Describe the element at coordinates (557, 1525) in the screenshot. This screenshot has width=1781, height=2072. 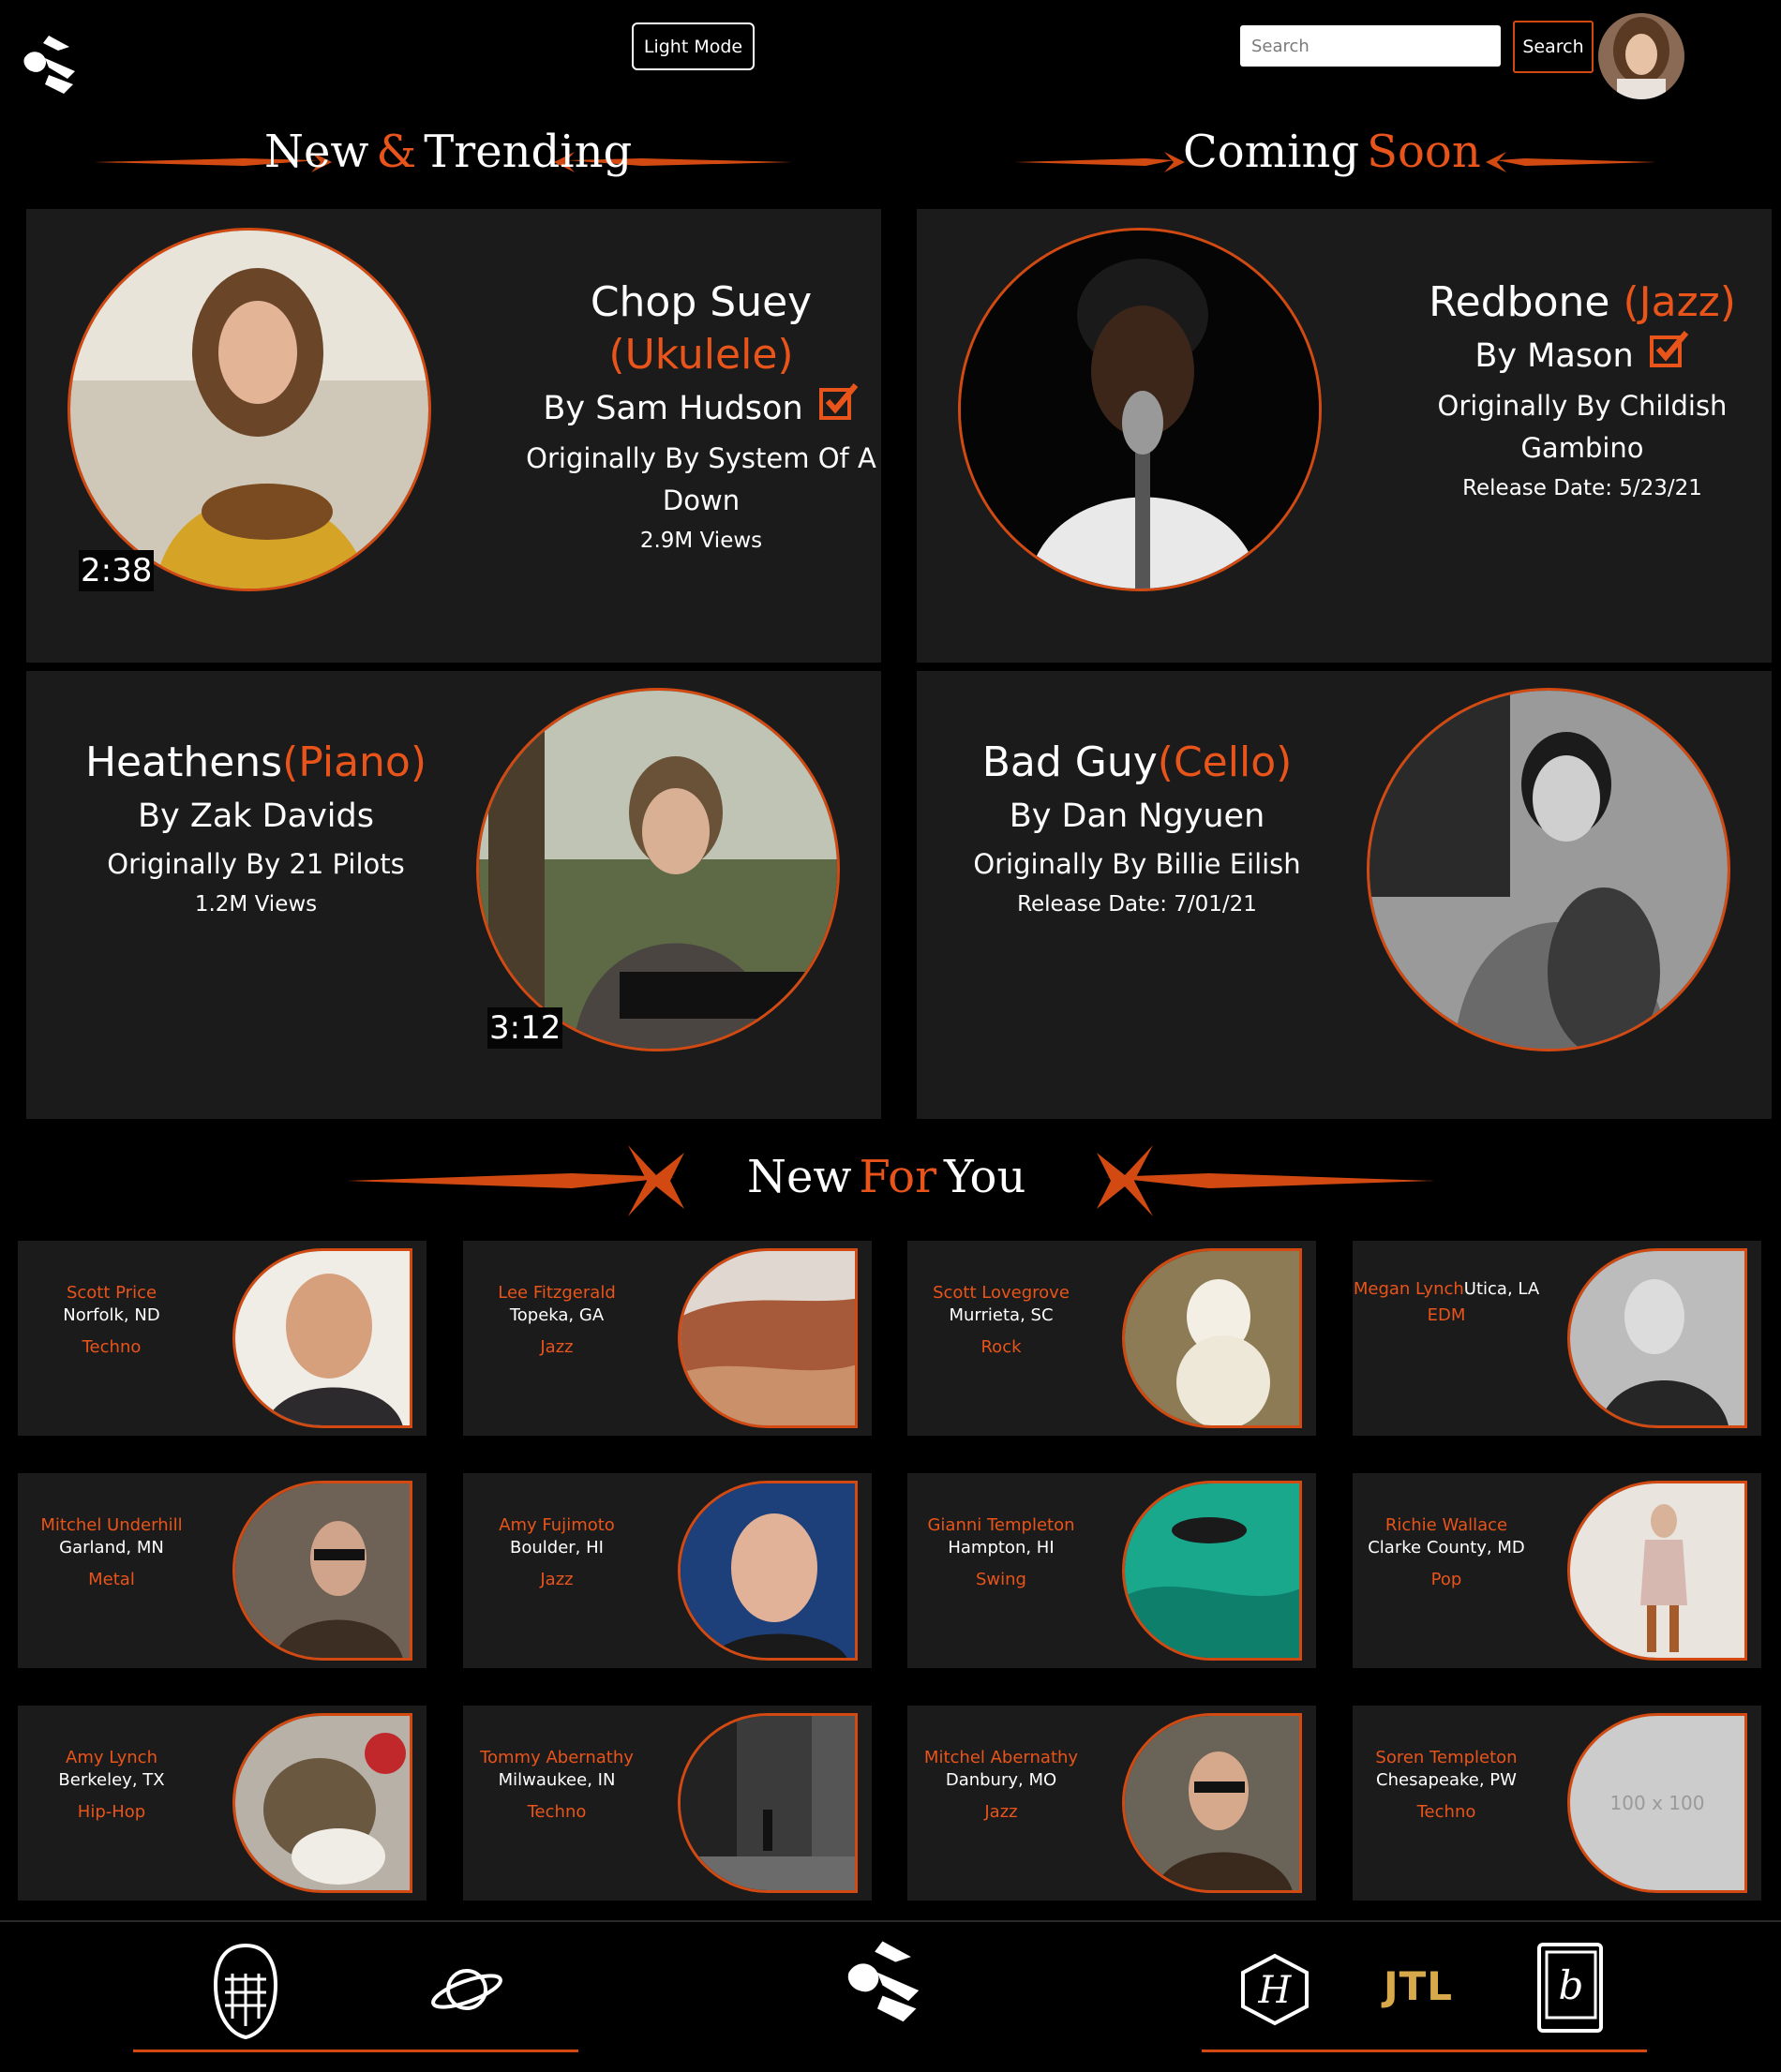
I see `artist-name: Amy Fujimoto` at that location.